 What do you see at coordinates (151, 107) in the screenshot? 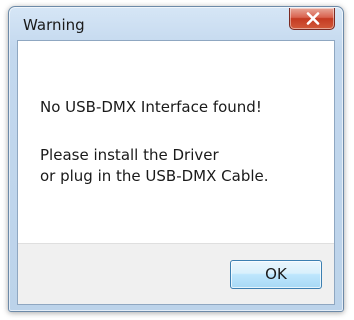
I see `error-message: No USB-DMX Interface found!` at bounding box center [151, 107].